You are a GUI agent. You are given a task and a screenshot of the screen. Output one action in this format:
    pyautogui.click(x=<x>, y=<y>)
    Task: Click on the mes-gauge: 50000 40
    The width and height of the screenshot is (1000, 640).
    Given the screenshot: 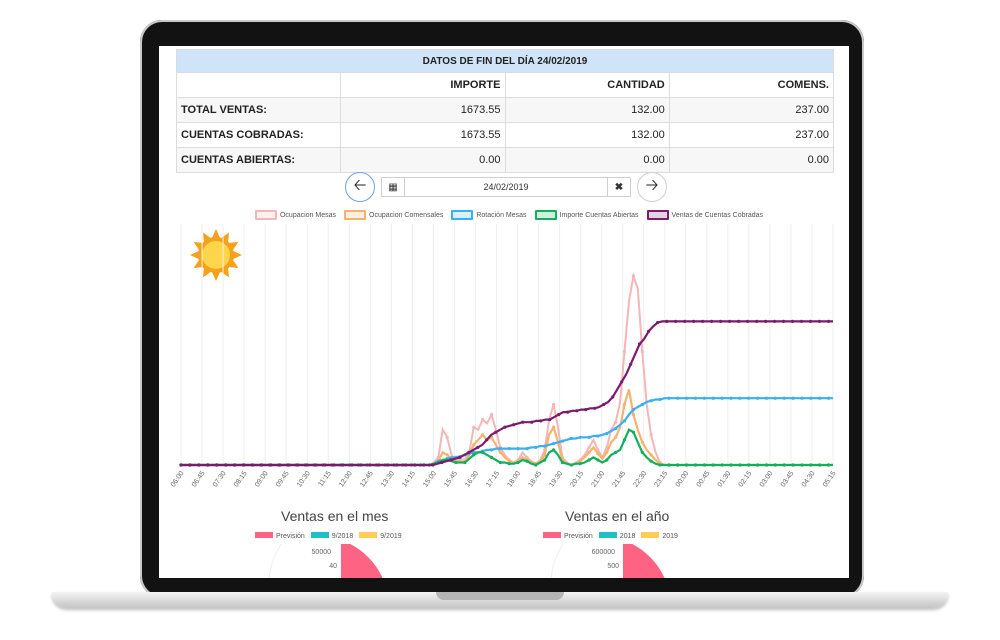 What is the action you would take?
    pyautogui.click(x=325, y=561)
    